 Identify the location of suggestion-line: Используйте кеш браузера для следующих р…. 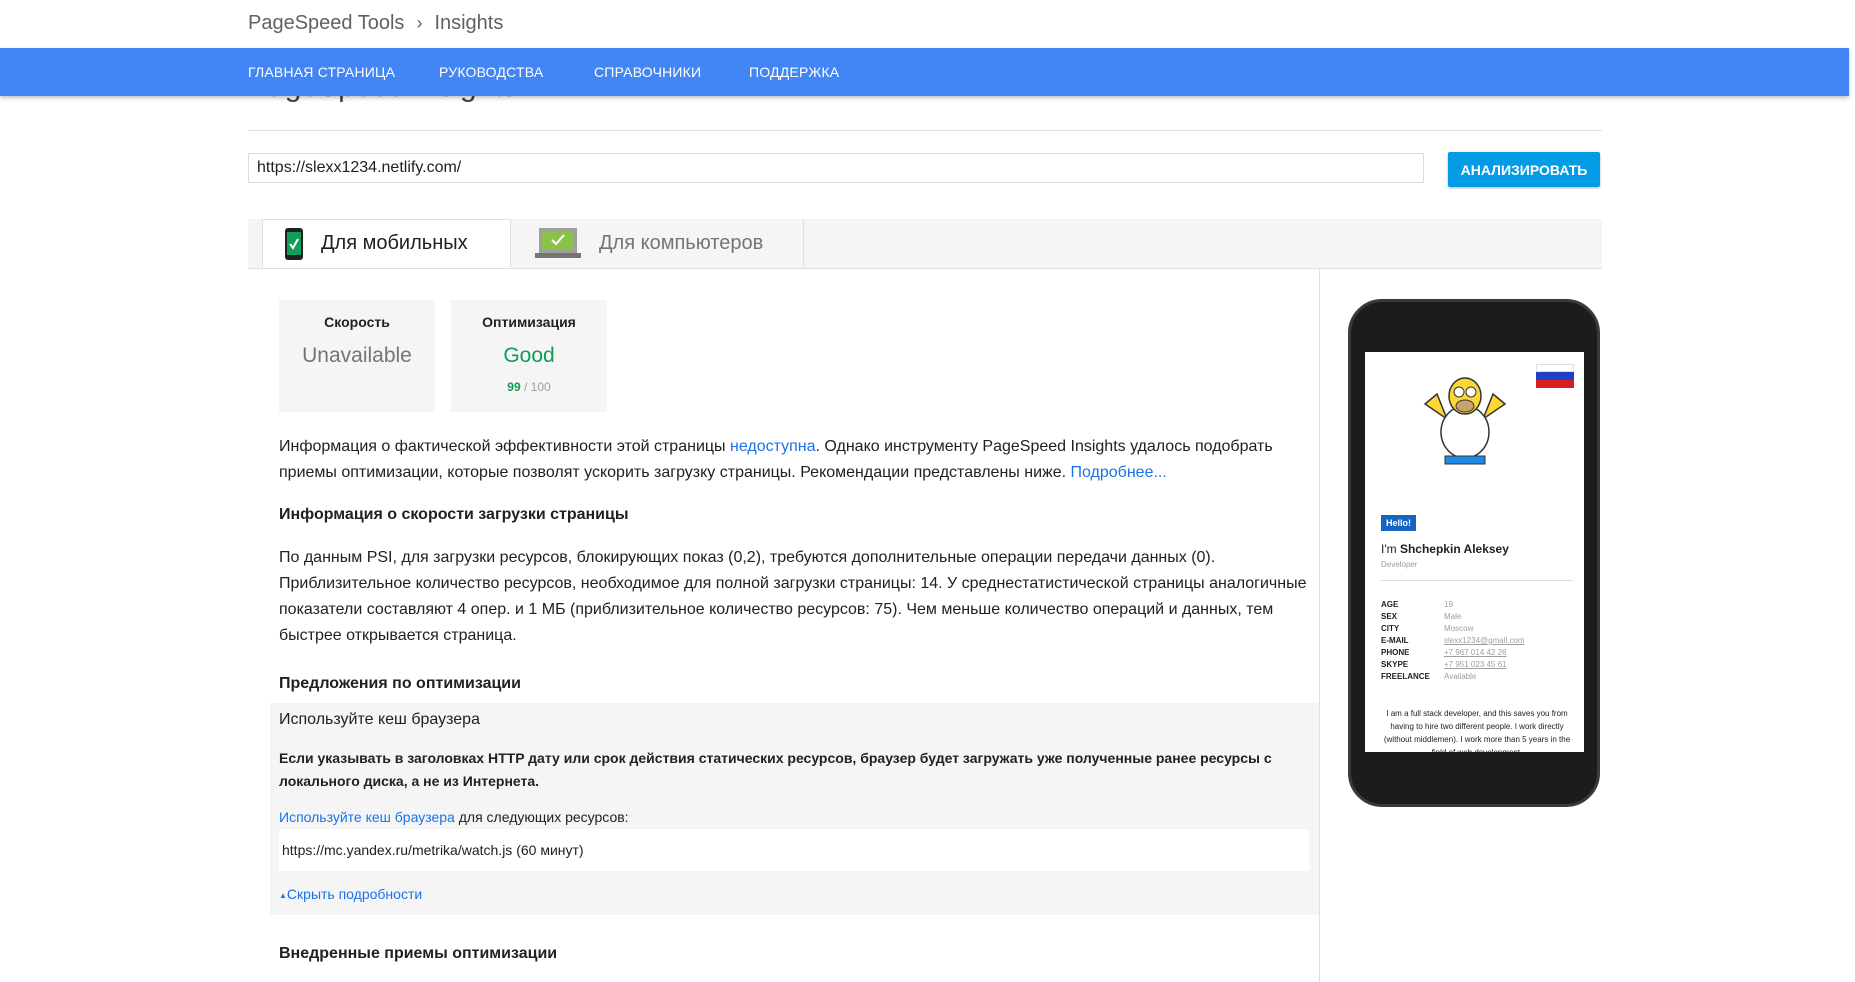
(454, 817).